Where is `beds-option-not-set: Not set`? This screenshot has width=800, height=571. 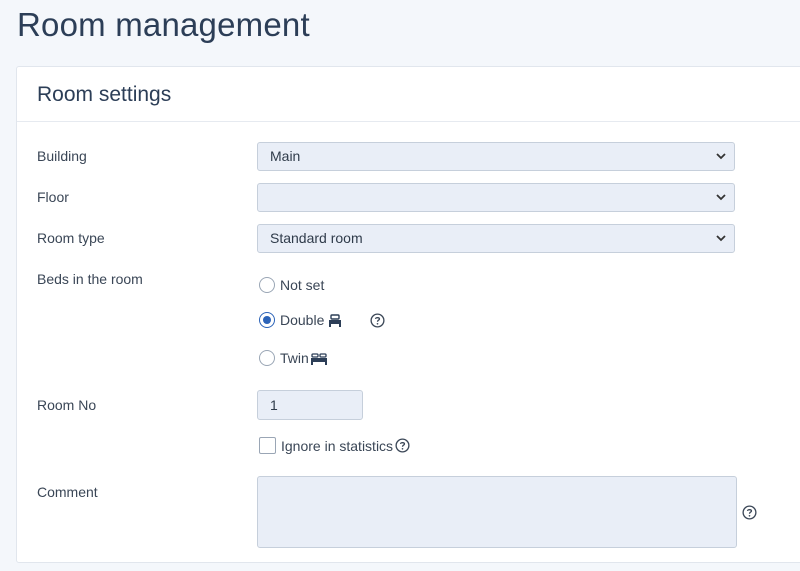 beds-option-not-set: Not set is located at coordinates (291, 285).